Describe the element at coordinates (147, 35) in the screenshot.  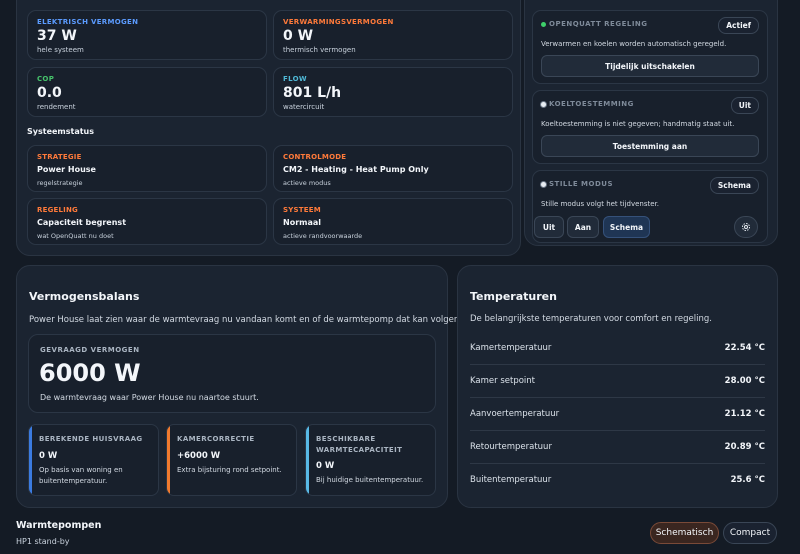
I see `metric-card-elektrisch: ELEKTRISCH VERMOGEN 37 W hele systeem` at that location.